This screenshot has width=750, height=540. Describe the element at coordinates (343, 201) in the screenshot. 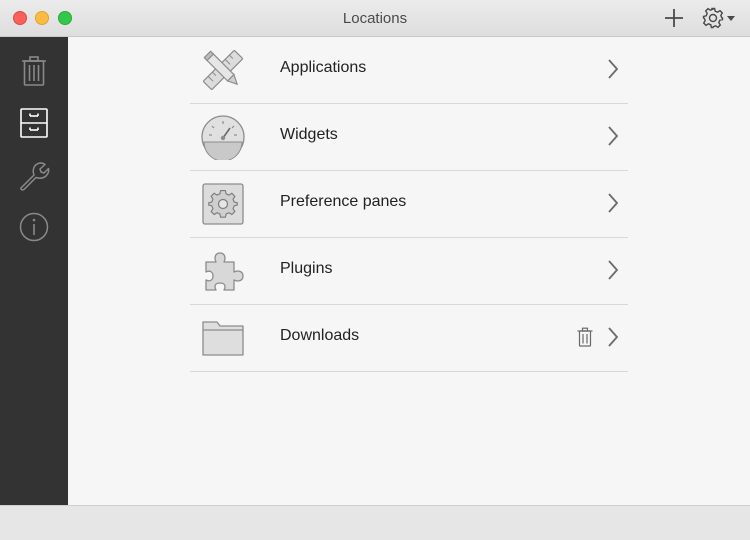

I see `location-label: Preference panes` at that location.